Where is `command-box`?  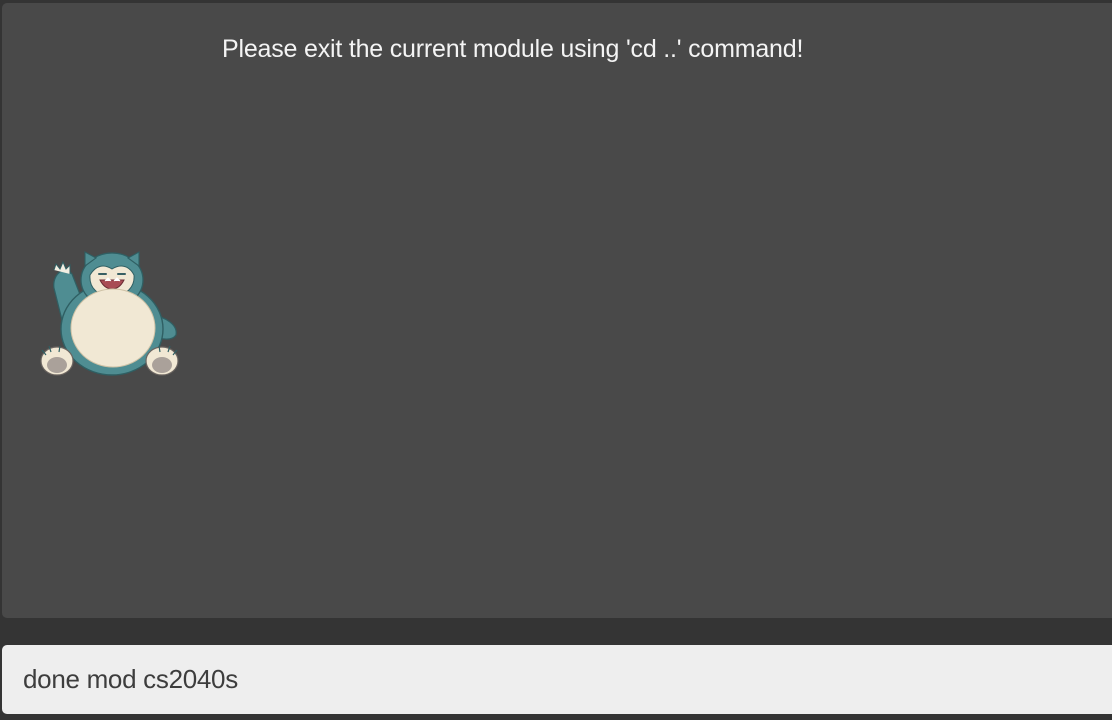 command-box is located at coordinates (557, 679).